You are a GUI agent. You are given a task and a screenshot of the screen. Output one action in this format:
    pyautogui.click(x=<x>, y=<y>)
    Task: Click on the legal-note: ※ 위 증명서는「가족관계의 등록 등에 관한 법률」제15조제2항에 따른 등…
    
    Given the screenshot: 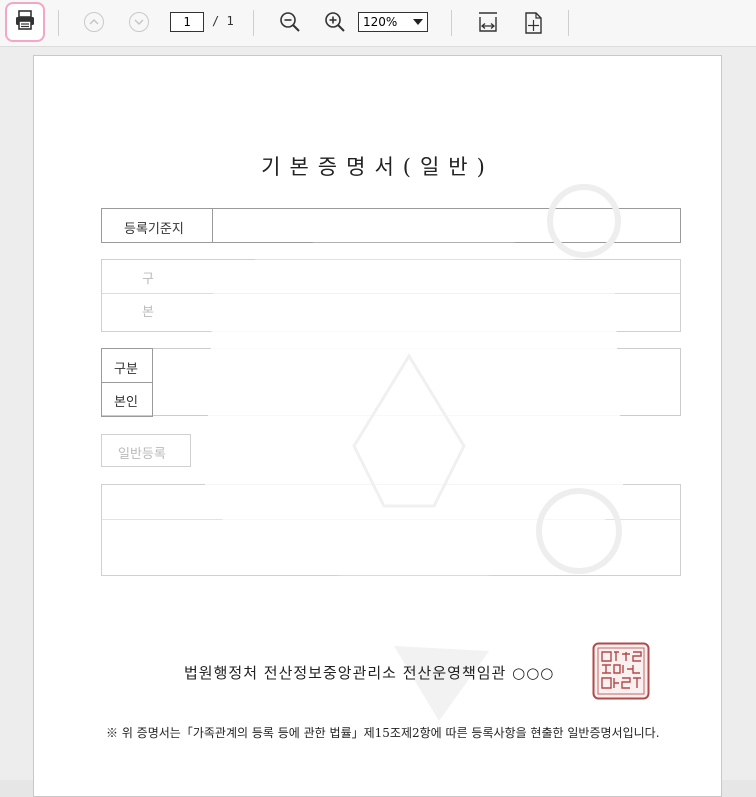 What is the action you would take?
    pyautogui.click(x=383, y=733)
    